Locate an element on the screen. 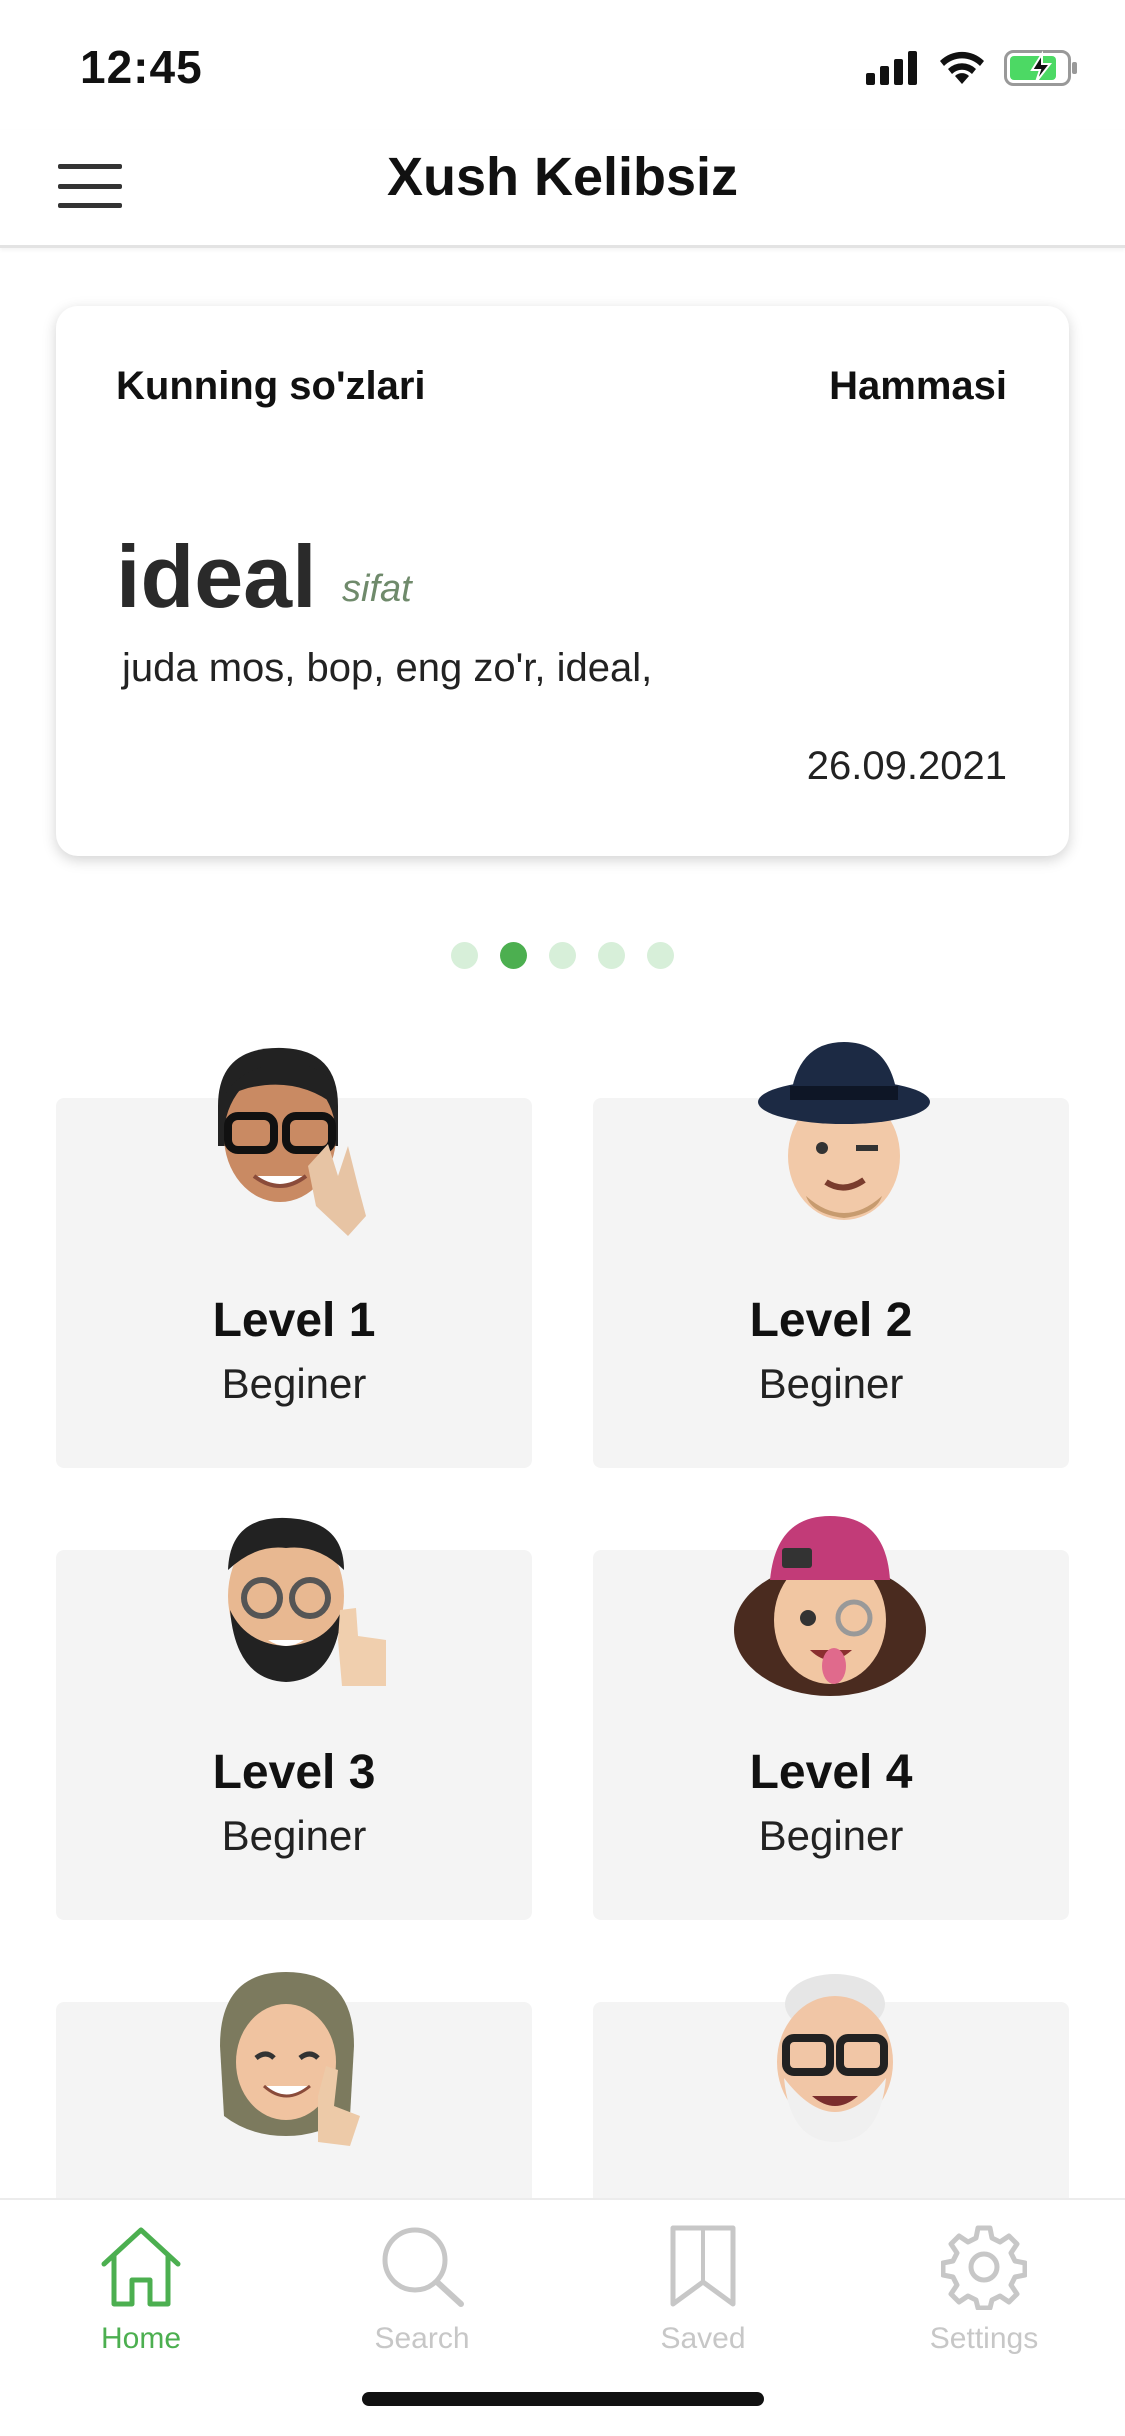  app-header: Xush Kelibsiz is located at coordinates (562, 189).